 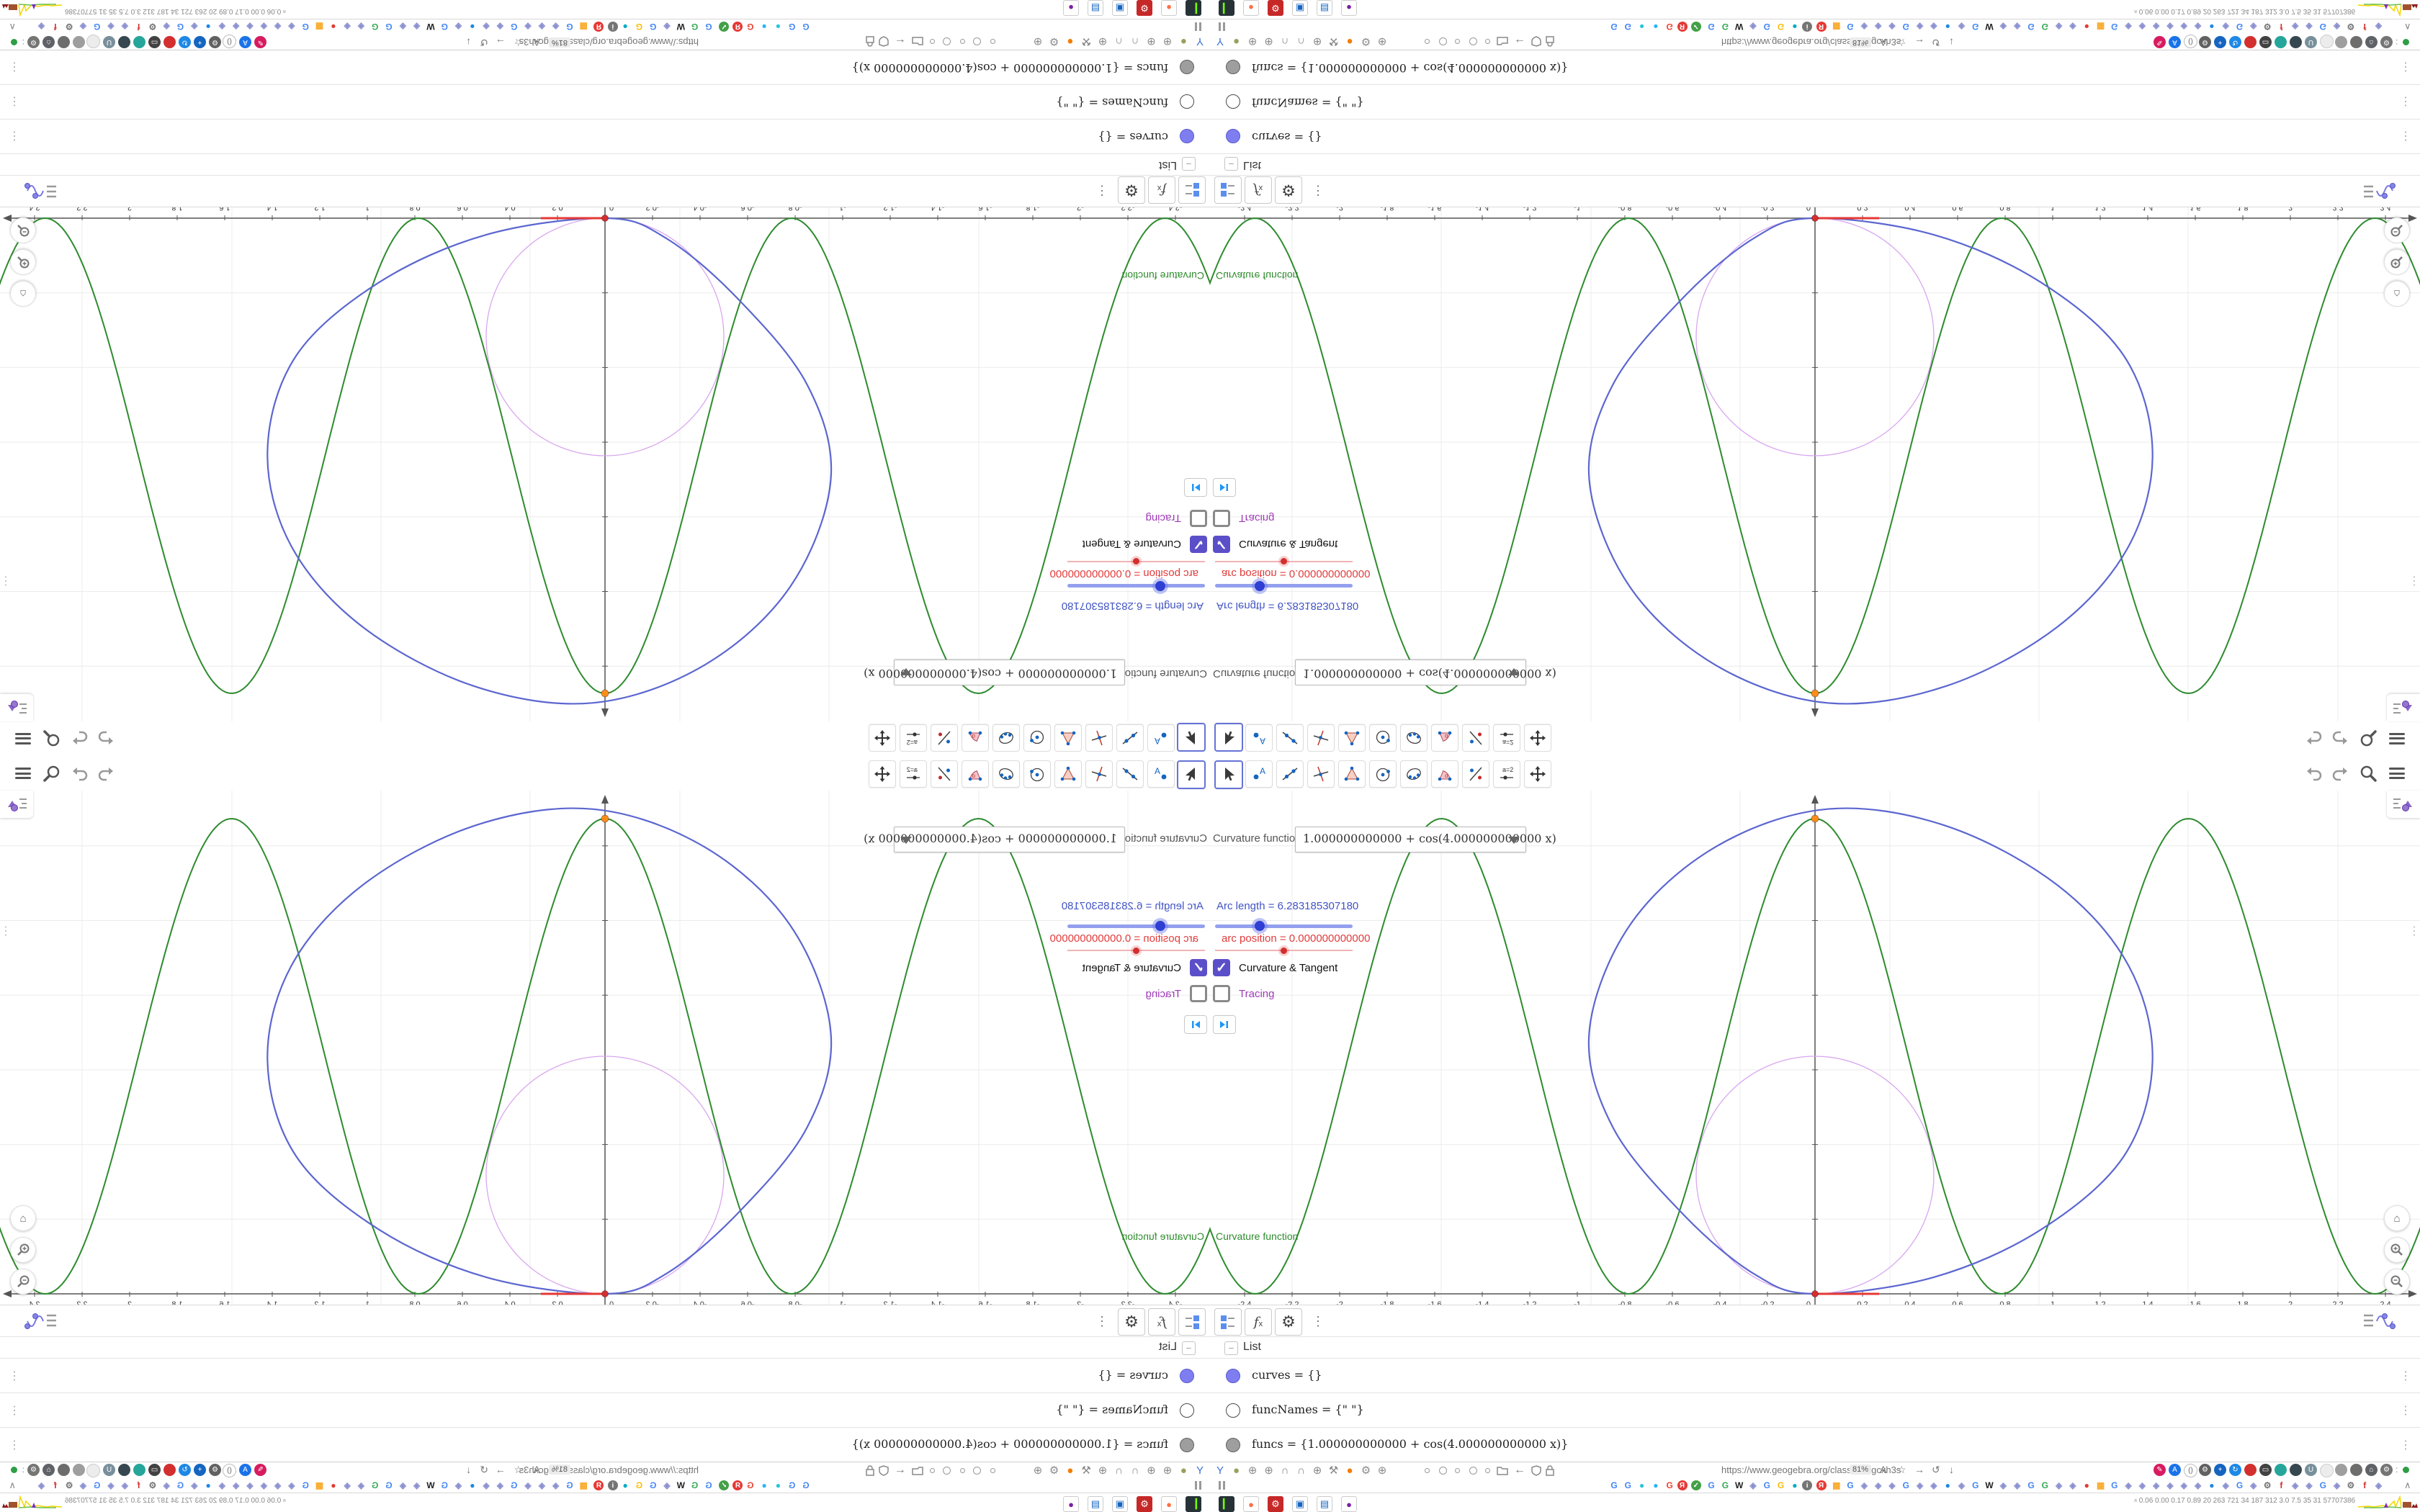 I want to click on download-icon: ↓, so click(x=469, y=42).